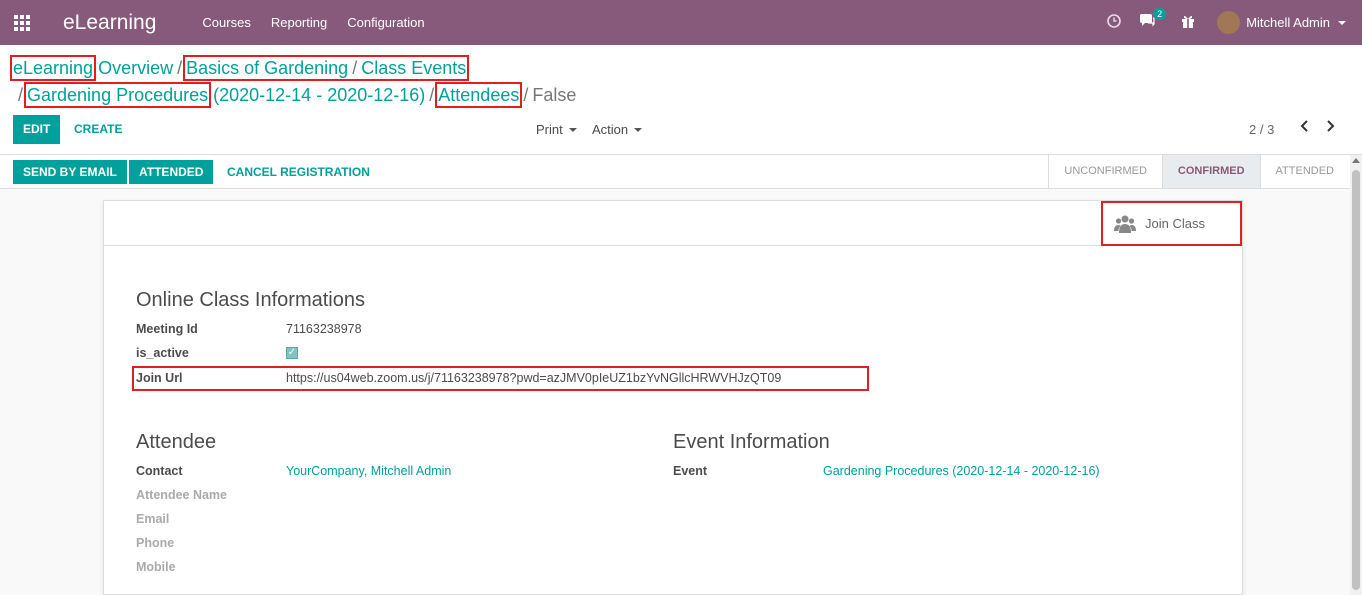  What do you see at coordinates (1175, 223) in the screenshot?
I see `join-class-label: Join Class` at bounding box center [1175, 223].